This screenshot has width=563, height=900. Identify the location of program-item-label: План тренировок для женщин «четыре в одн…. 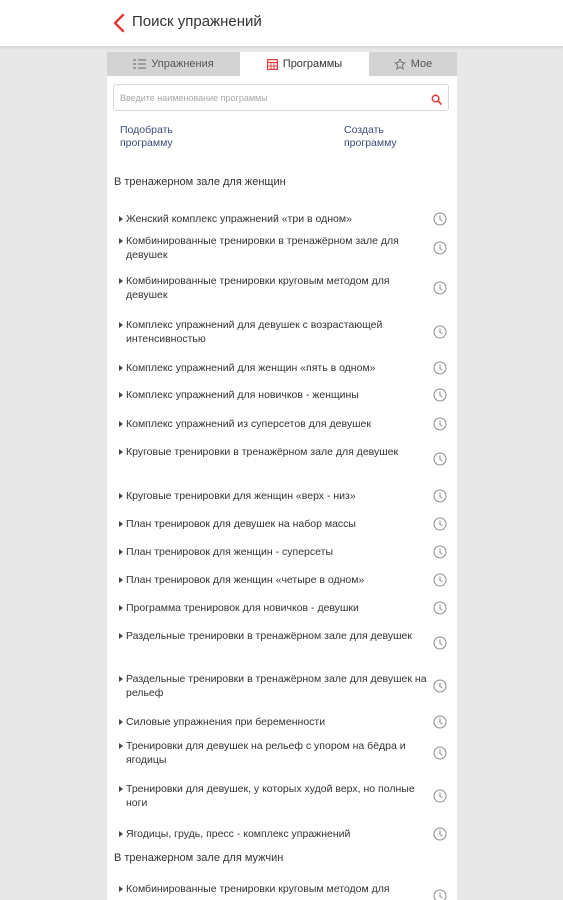
(245, 580).